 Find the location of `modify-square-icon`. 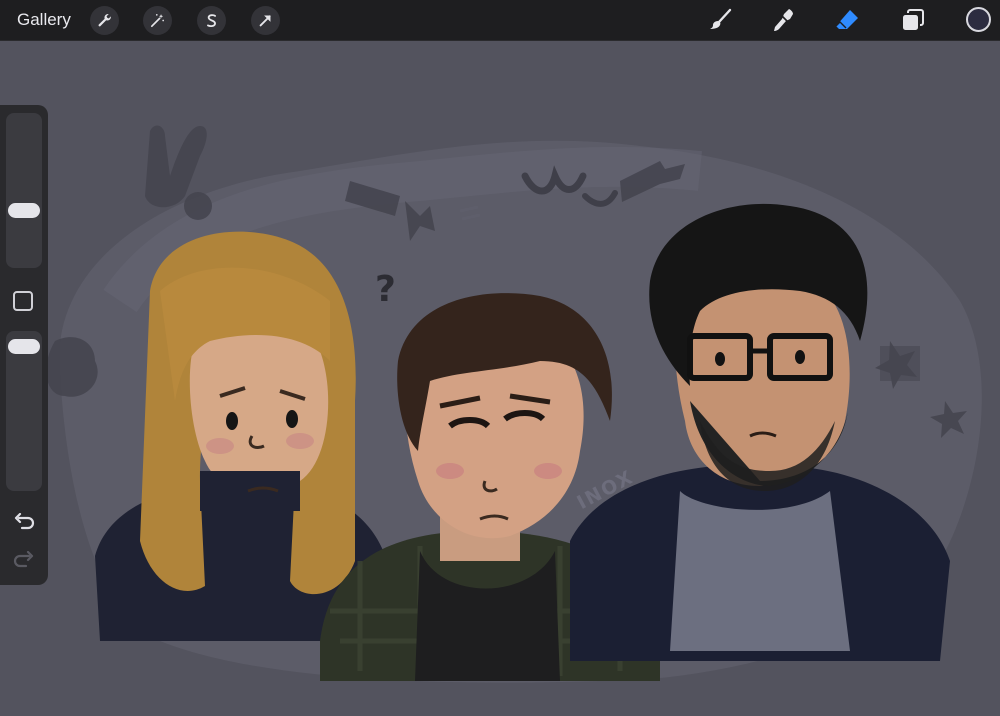

modify-square-icon is located at coordinates (23, 301).